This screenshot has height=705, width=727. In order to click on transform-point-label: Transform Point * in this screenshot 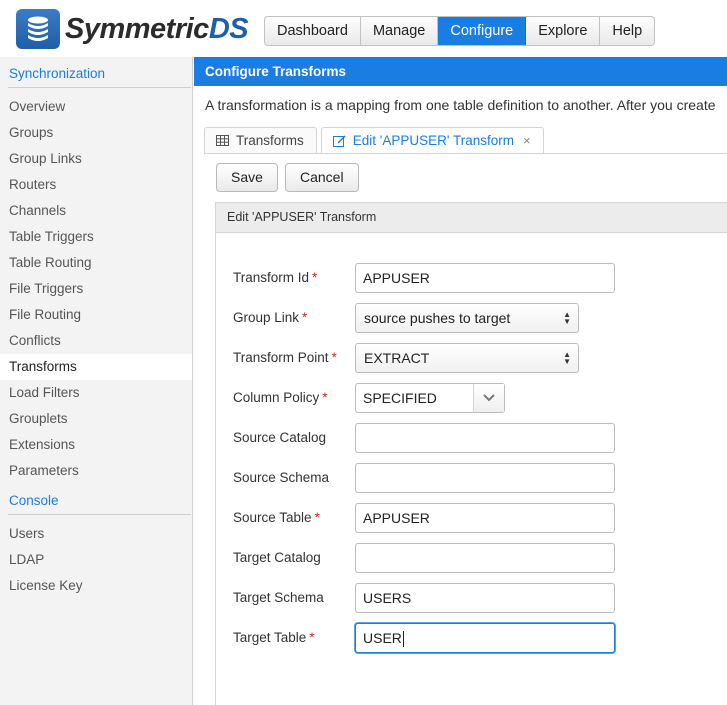, I will do `click(285, 357)`.